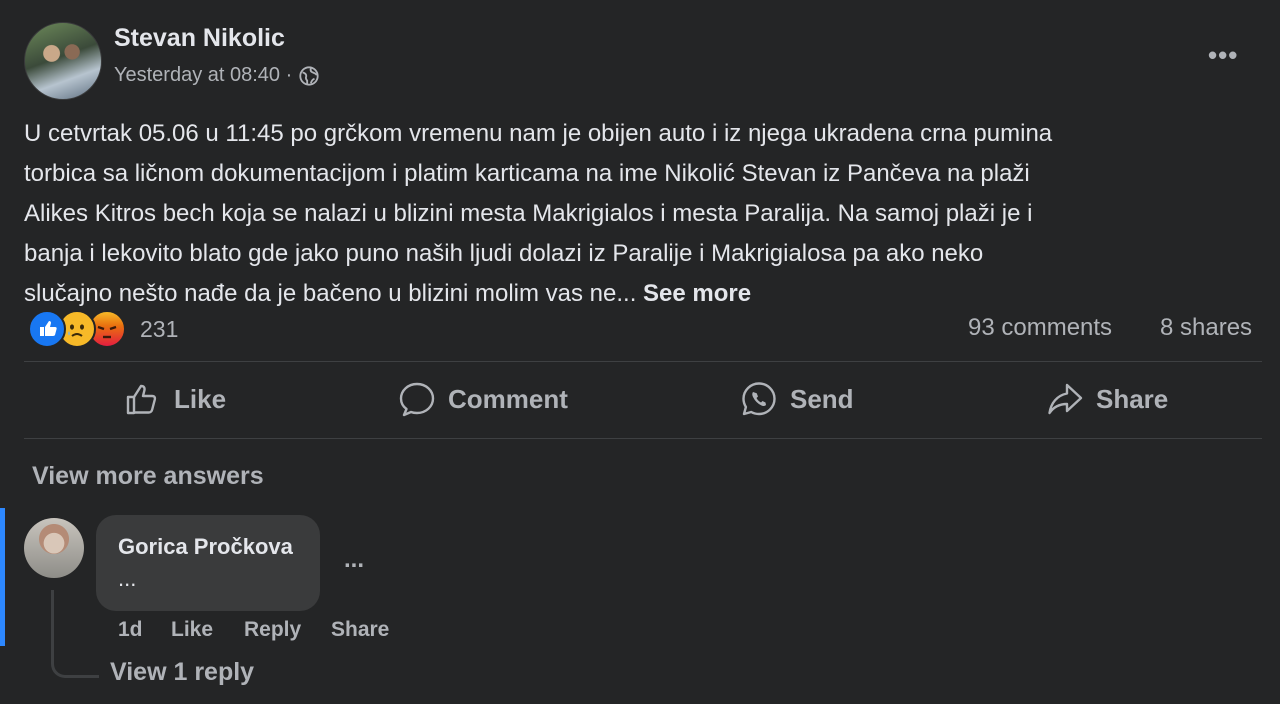 The width and height of the screenshot is (1280, 704). What do you see at coordinates (182, 672) in the screenshot?
I see `view-replies-link: View 1 reply` at bounding box center [182, 672].